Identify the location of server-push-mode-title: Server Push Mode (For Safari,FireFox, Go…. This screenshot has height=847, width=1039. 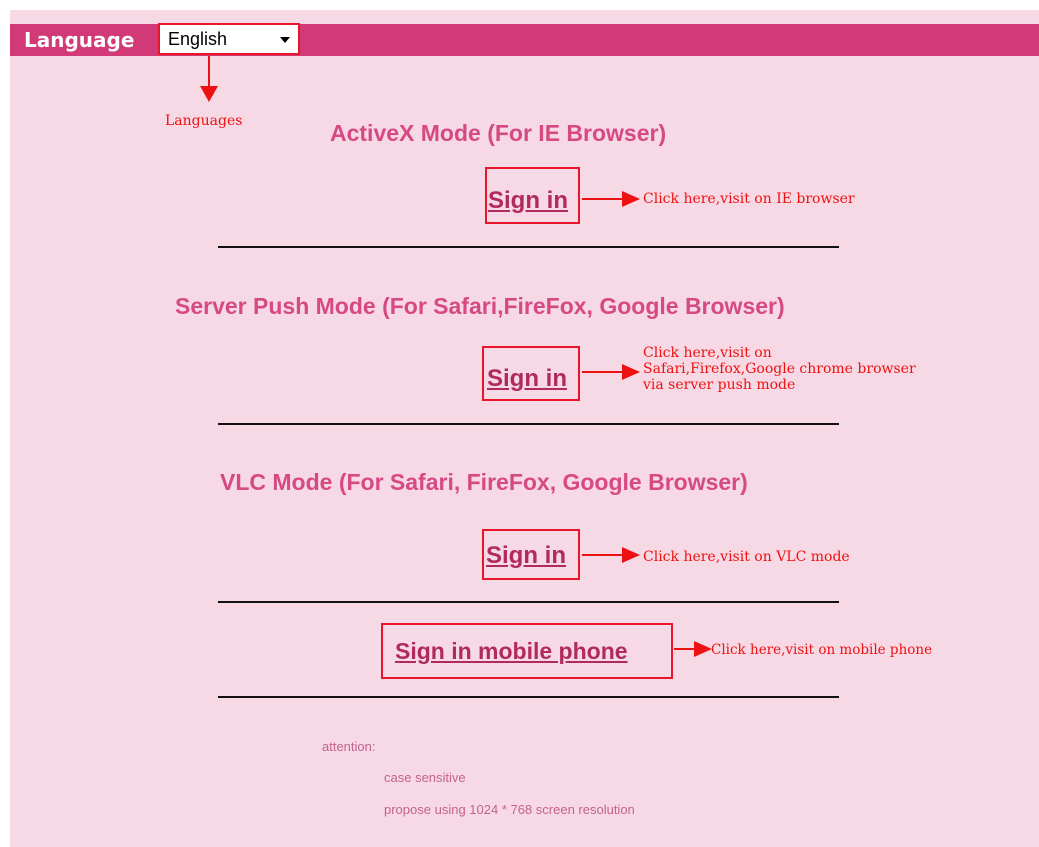
(480, 306).